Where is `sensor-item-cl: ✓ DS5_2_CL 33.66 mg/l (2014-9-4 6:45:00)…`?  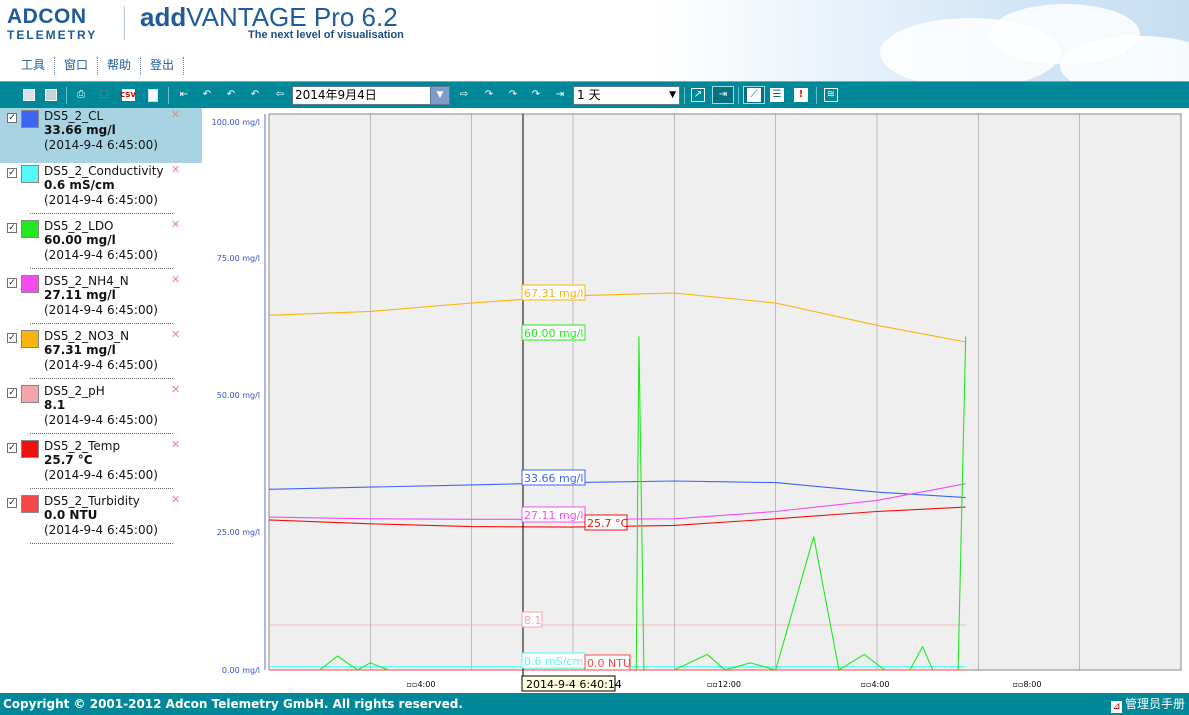 sensor-item-cl: ✓ DS5_2_CL 33.66 mg/l (2014-9-4 6:45:00)… is located at coordinates (101, 135).